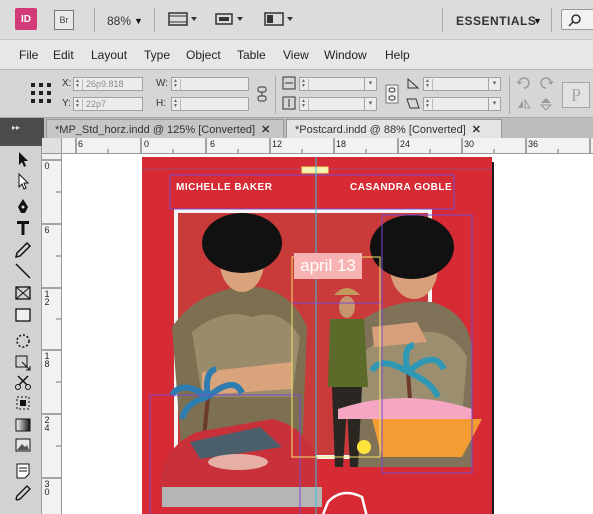 The width and height of the screenshot is (593, 514). What do you see at coordinates (401, 187) in the screenshot?
I see `name-right-text: CASANDRA GOBLE` at bounding box center [401, 187].